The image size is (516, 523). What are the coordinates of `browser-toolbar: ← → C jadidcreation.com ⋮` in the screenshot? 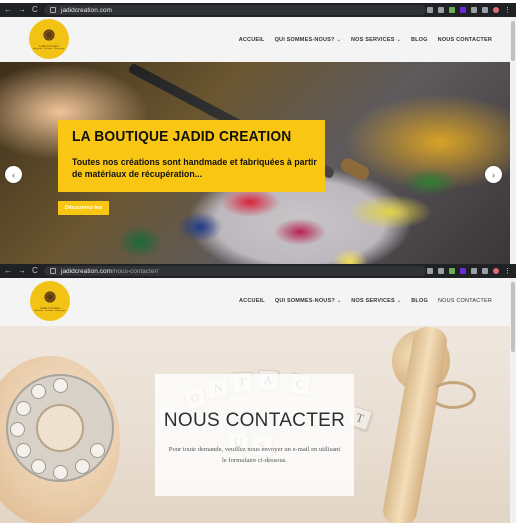 It's located at (258, 10).